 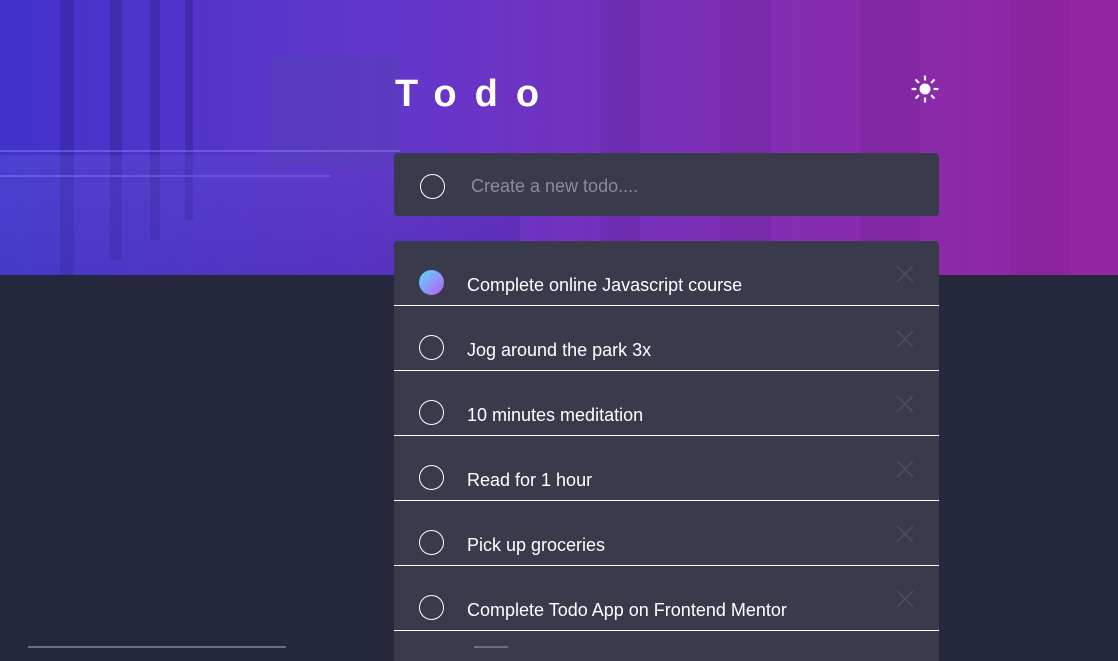 What do you see at coordinates (432, 186) in the screenshot?
I see `new-todo-check-circle` at bounding box center [432, 186].